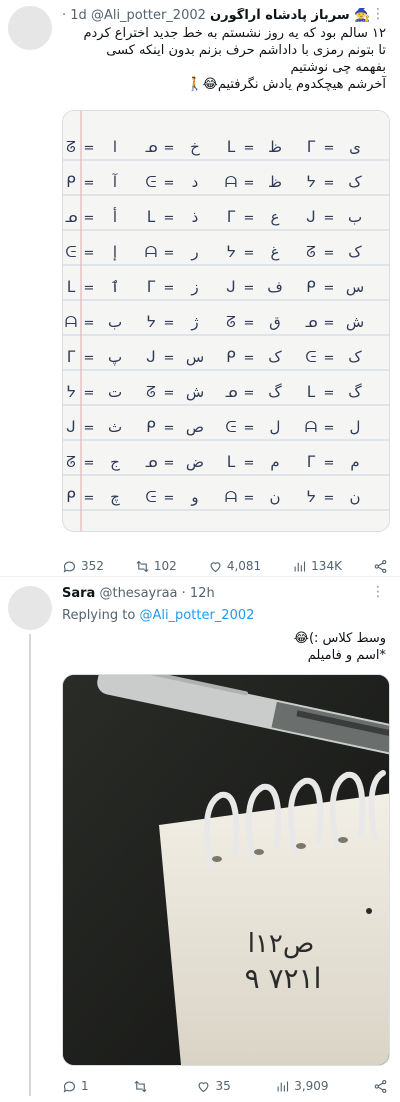 The image size is (400, 1102). I want to click on notebook-letter: ا, so click(115, 147).